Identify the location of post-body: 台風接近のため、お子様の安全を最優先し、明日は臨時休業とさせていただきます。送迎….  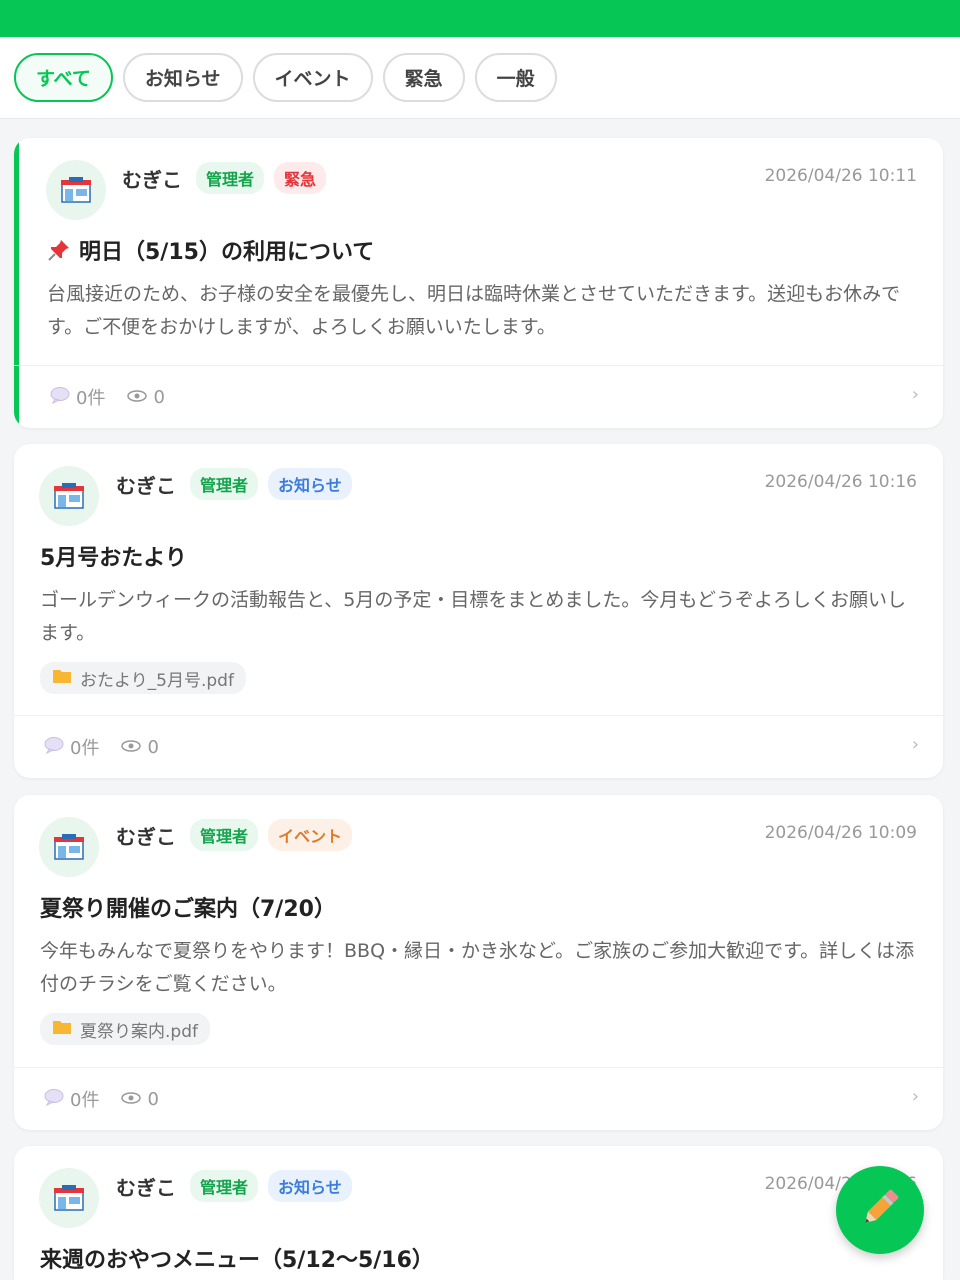
(474, 310).